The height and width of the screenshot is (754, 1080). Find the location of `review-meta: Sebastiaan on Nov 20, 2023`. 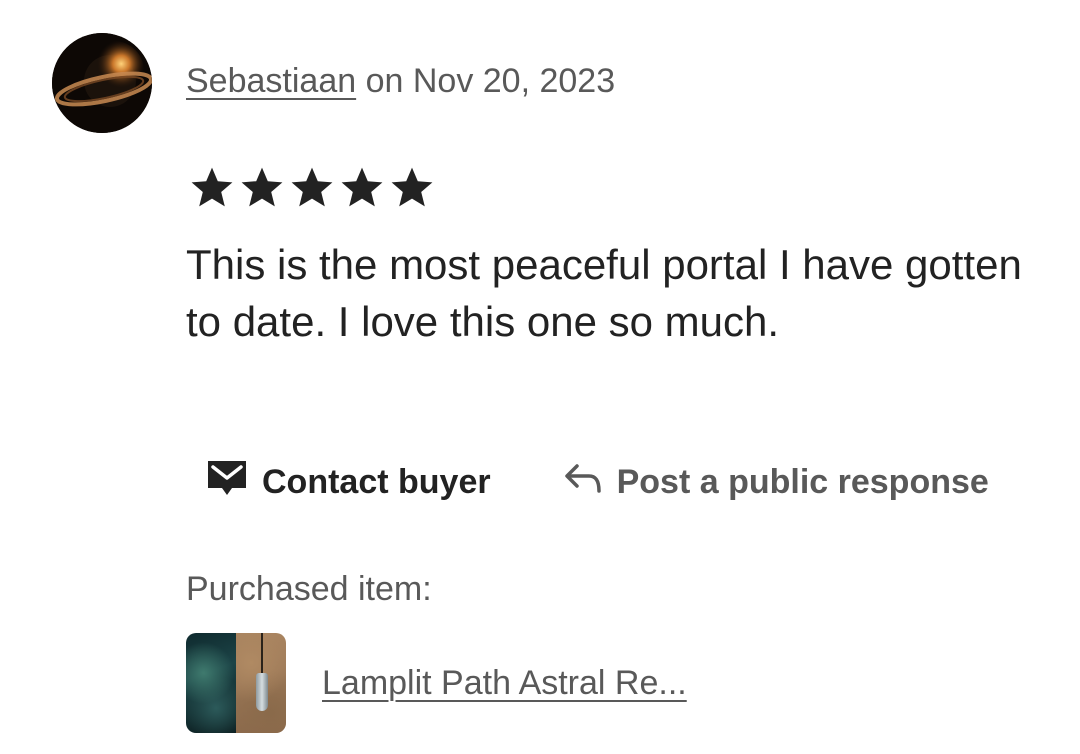

review-meta: Sebastiaan on Nov 20, 2023 is located at coordinates (400, 81).